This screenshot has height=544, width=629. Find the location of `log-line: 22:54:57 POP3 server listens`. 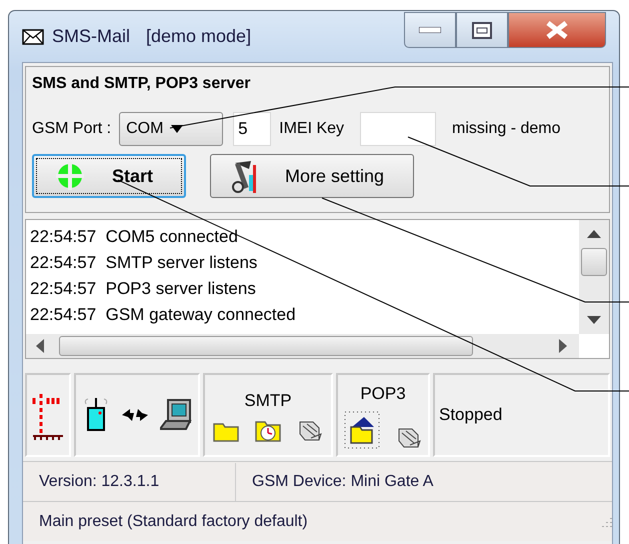

log-line: 22:54:57 POP3 server listens is located at coordinates (143, 289).